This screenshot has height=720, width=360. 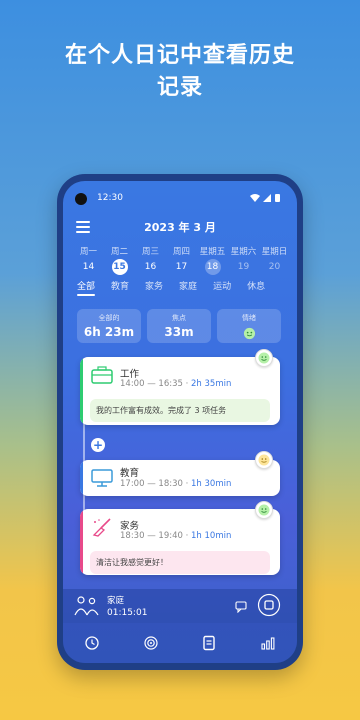 What do you see at coordinates (150, 267) in the screenshot?
I see `day-16: 16` at bounding box center [150, 267].